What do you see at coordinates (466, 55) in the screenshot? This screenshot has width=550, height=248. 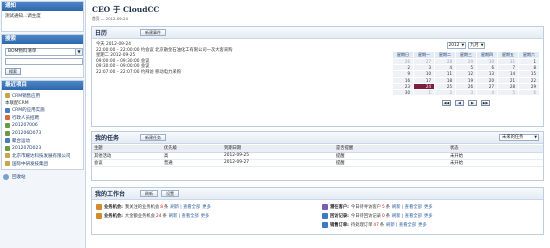 I see `weekday-header: 星期三` at bounding box center [466, 55].